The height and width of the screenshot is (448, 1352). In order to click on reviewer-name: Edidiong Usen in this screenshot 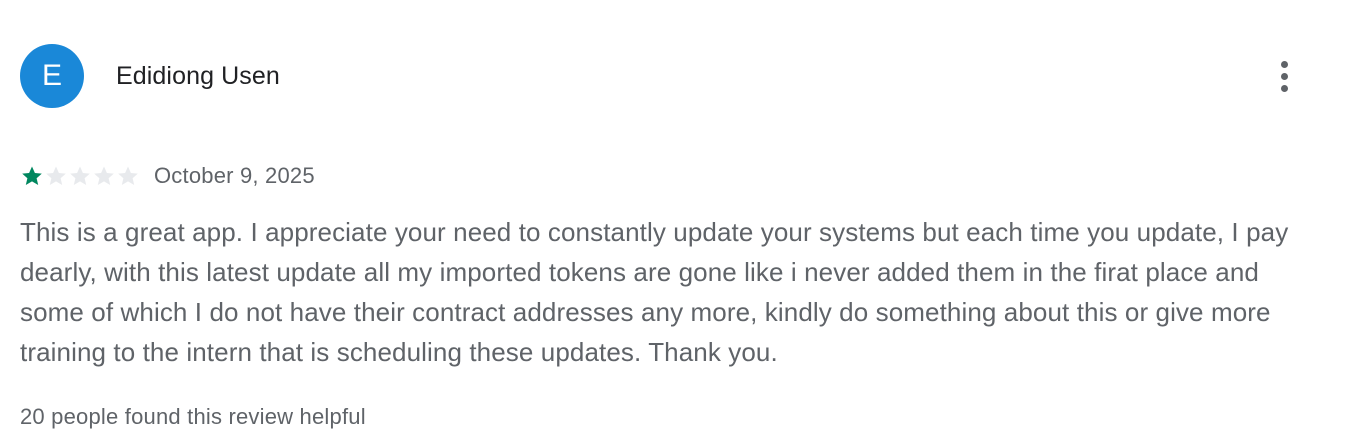, I will do `click(198, 75)`.